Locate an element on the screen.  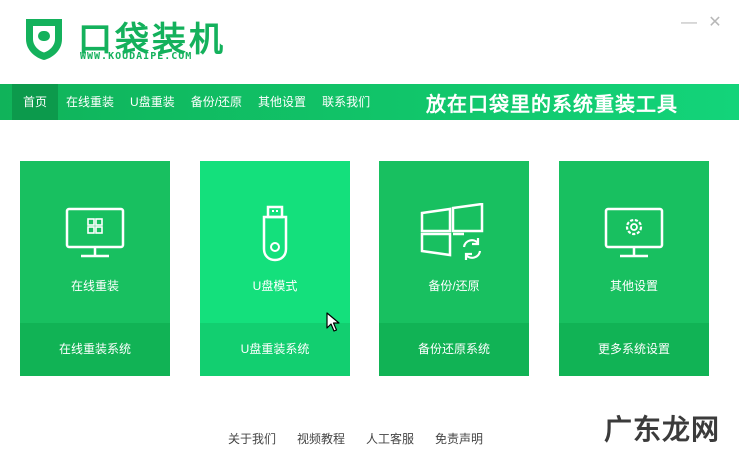
nav-item-usb-reinstall: U盘重装 is located at coordinates (152, 102).